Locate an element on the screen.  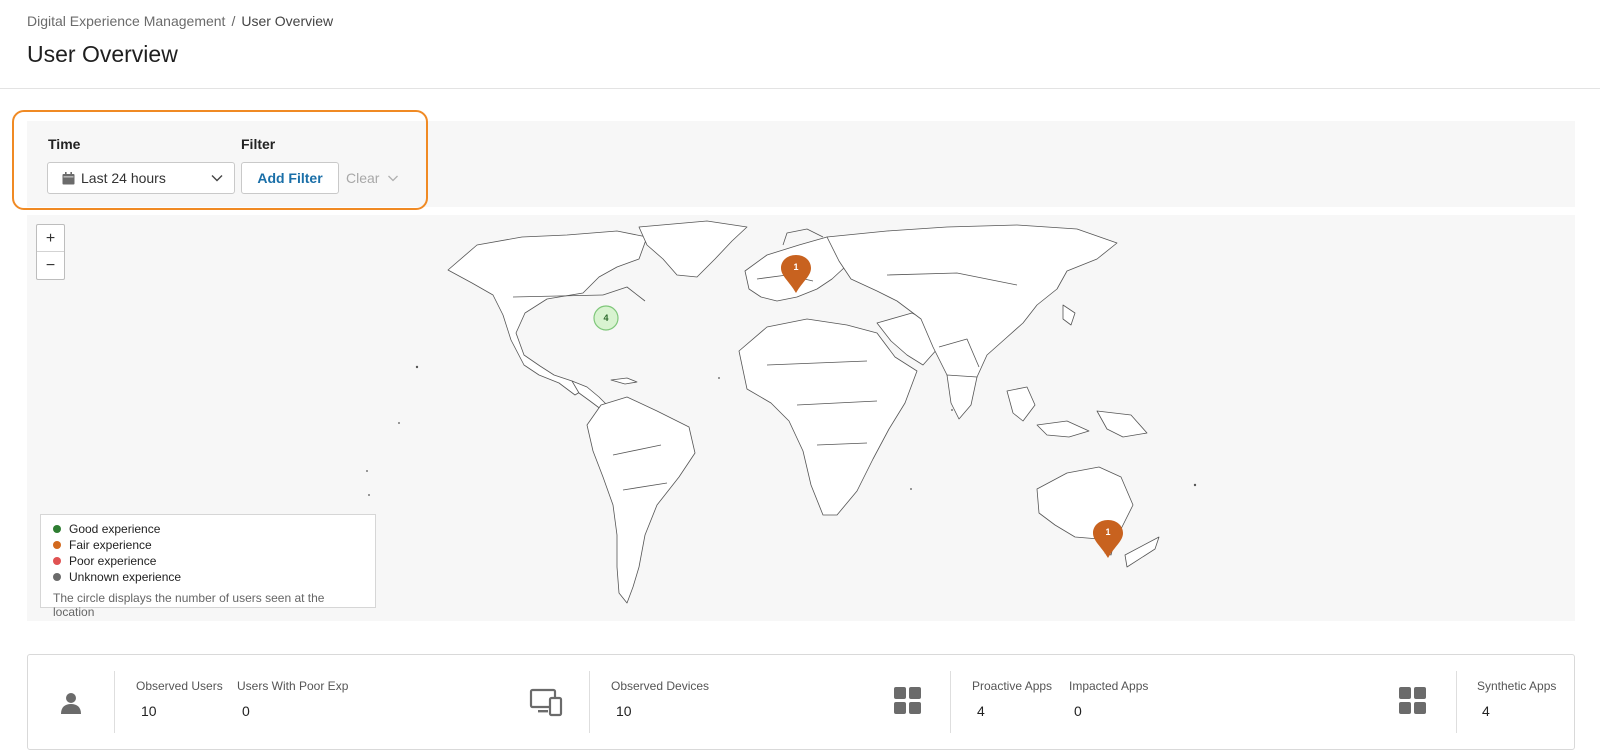
header-divider is located at coordinates (800, 88).